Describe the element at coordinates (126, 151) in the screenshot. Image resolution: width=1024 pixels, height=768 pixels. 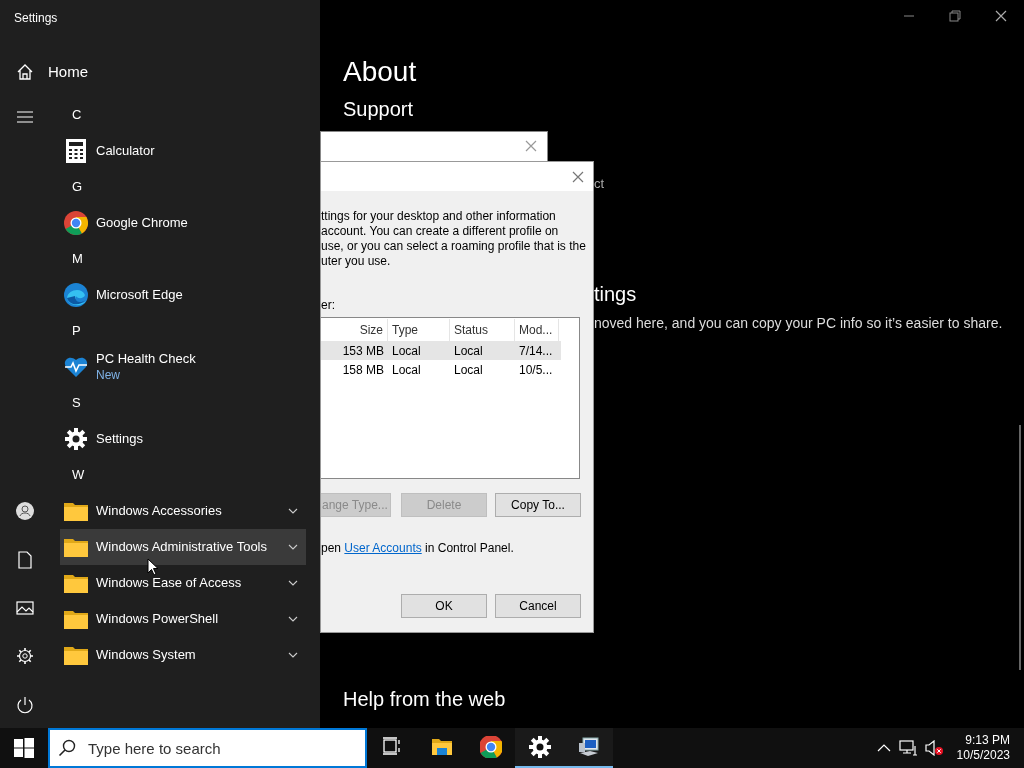
I see `app-name: Calculator` at that location.